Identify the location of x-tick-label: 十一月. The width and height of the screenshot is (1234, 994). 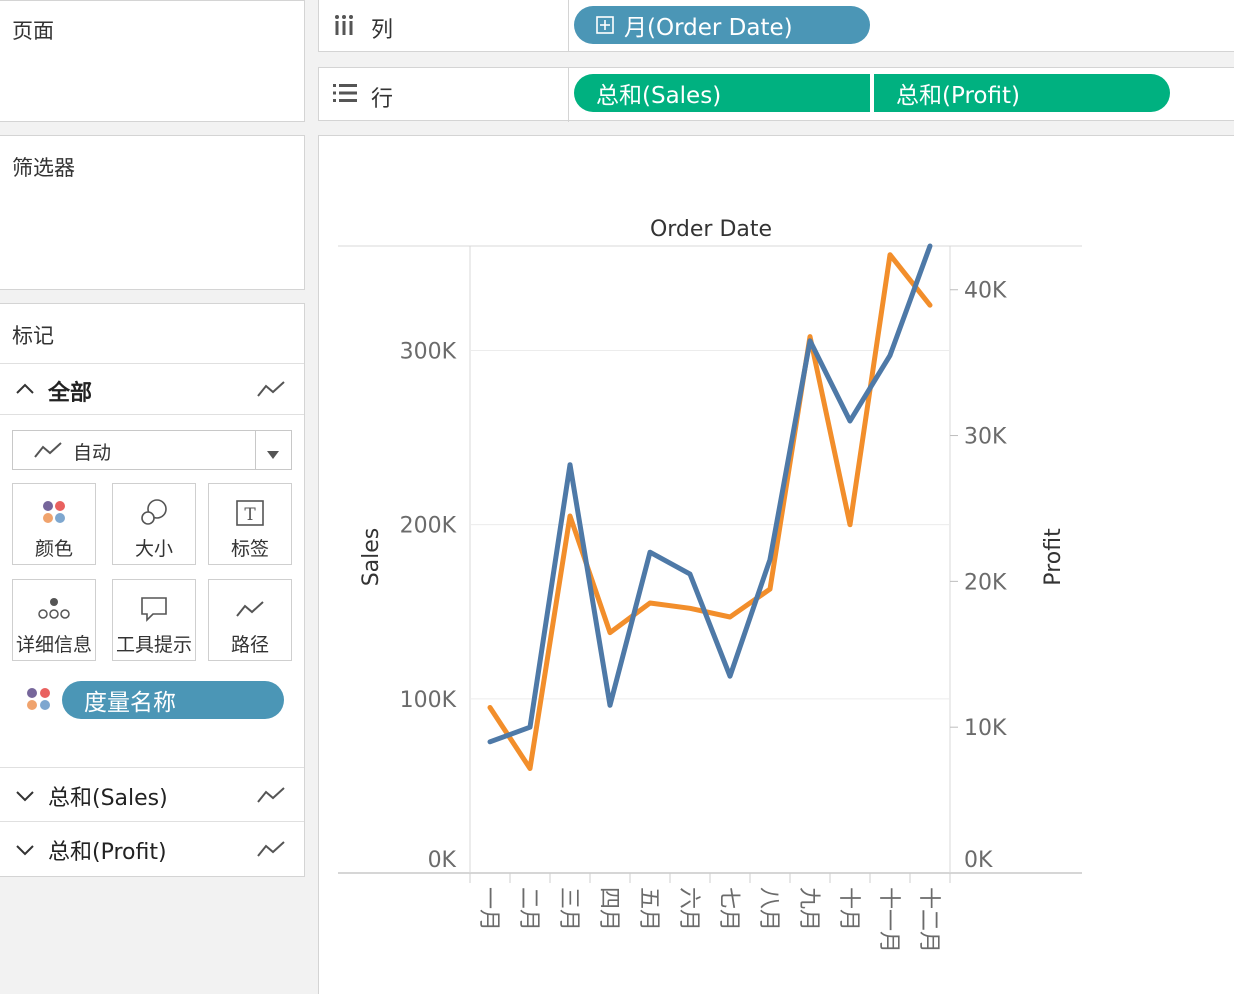
(888, 920).